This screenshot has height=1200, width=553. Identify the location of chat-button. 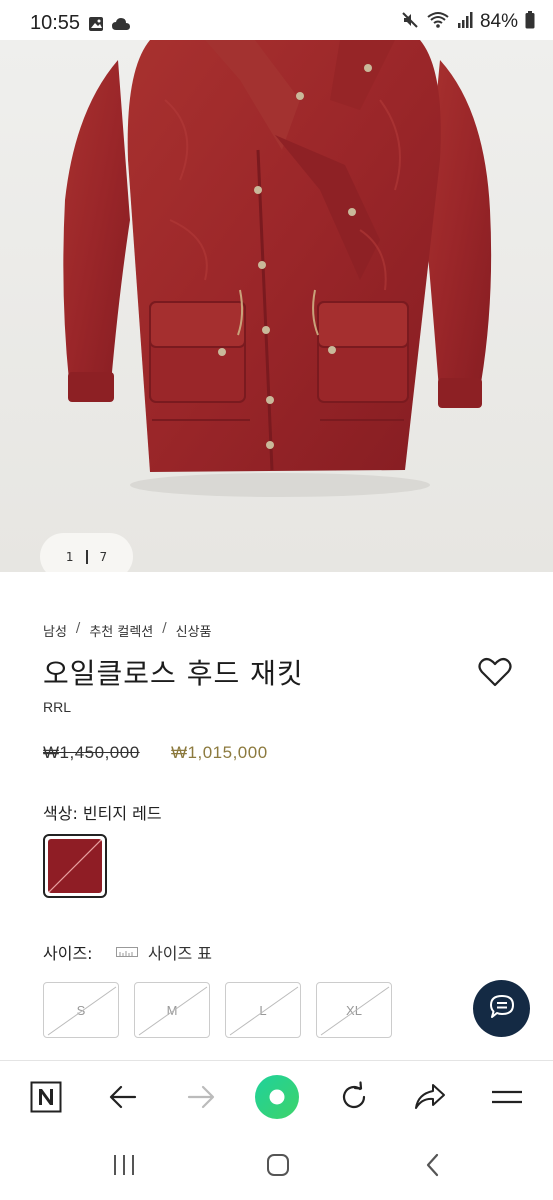
(501, 1008).